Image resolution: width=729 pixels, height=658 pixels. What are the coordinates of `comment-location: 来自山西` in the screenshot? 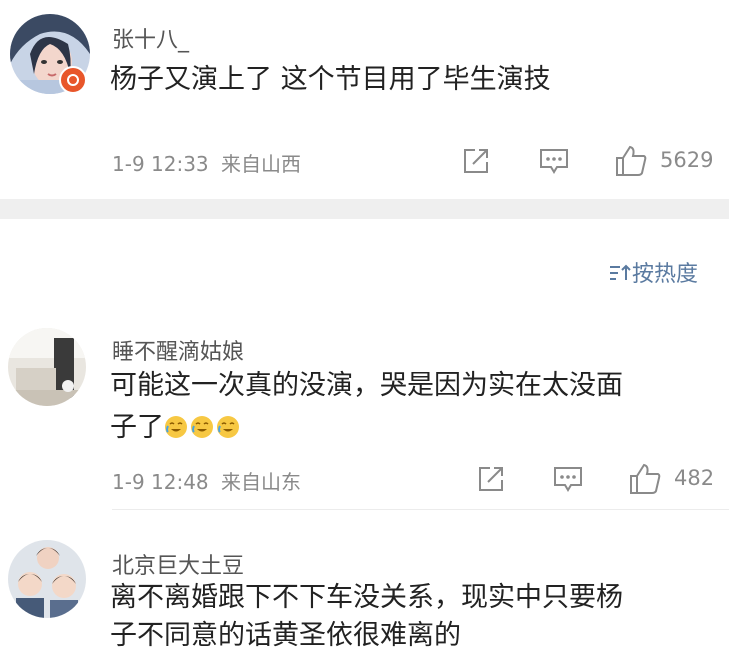 It's located at (261, 164).